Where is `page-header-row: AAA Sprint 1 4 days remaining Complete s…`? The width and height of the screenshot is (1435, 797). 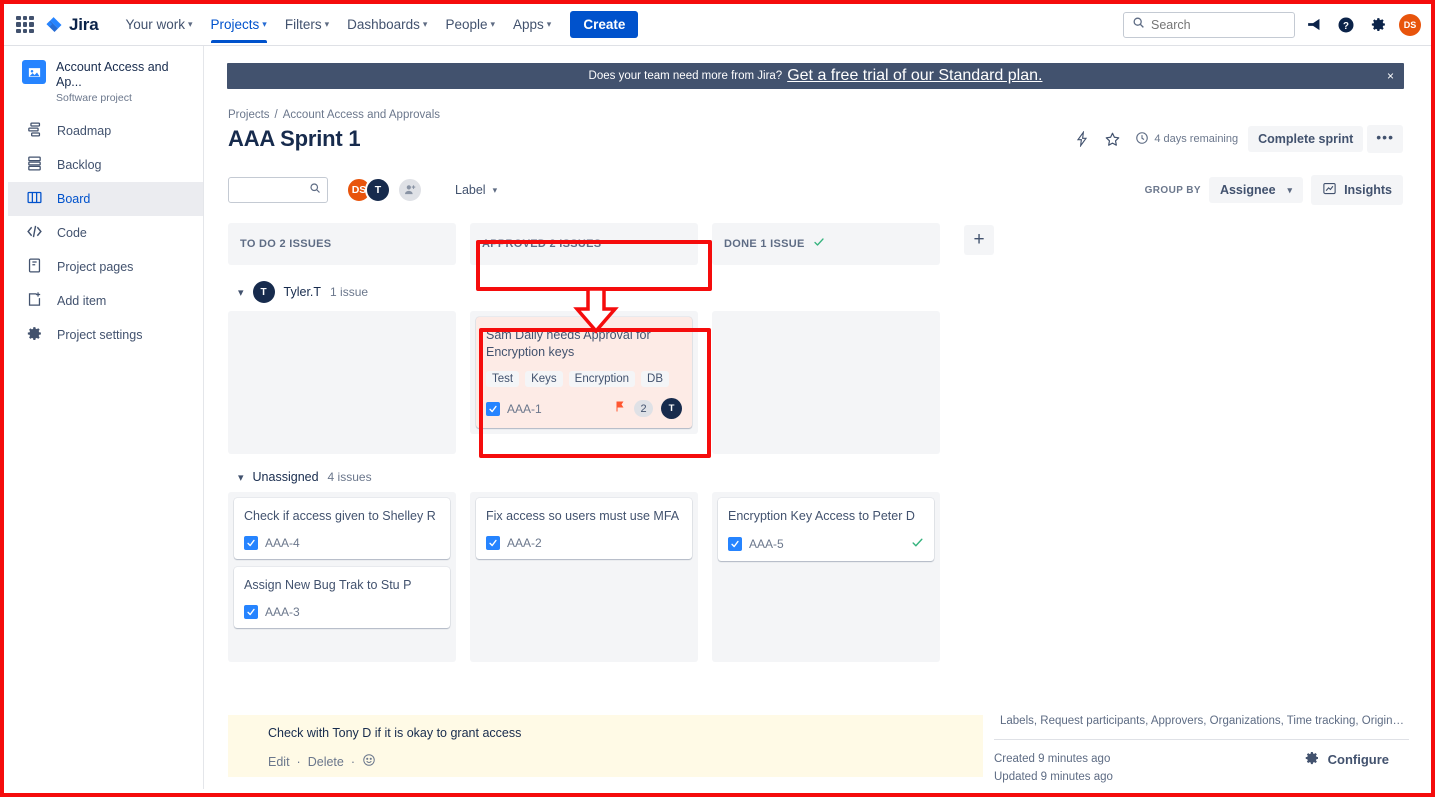
page-header-row: AAA Sprint 1 4 days remaining Complete s… is located at coordinates (815, 139).